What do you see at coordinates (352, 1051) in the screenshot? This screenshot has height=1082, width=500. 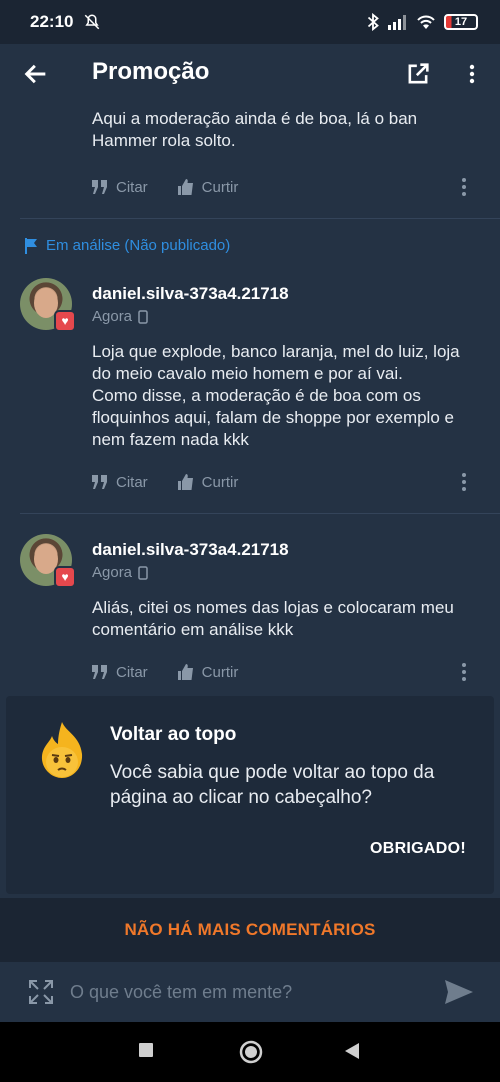 I see `back-nav-icon` at bounding box center [352, 1051].